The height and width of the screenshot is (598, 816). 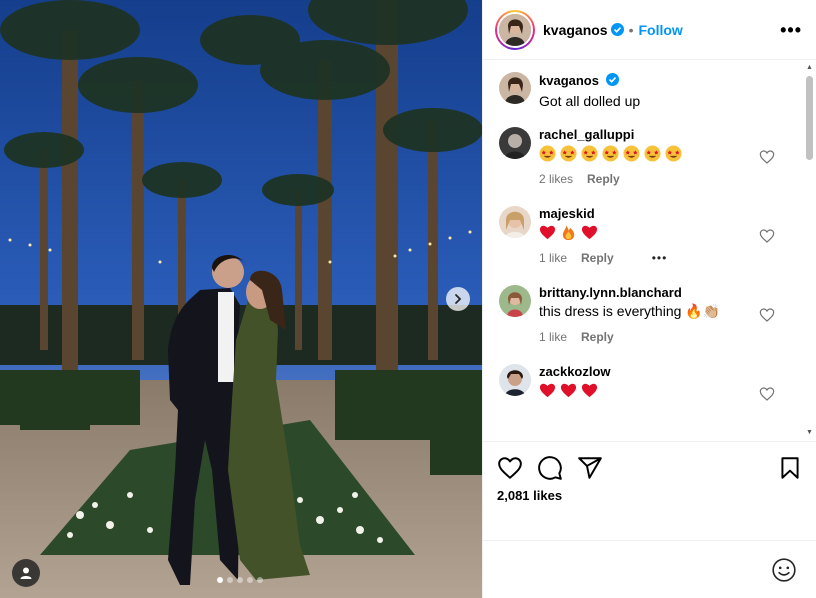 What do you see at coordinates (660, 258) in the screenshot?
I see `comment-options-button: •••` at bounding box center [660, 258].